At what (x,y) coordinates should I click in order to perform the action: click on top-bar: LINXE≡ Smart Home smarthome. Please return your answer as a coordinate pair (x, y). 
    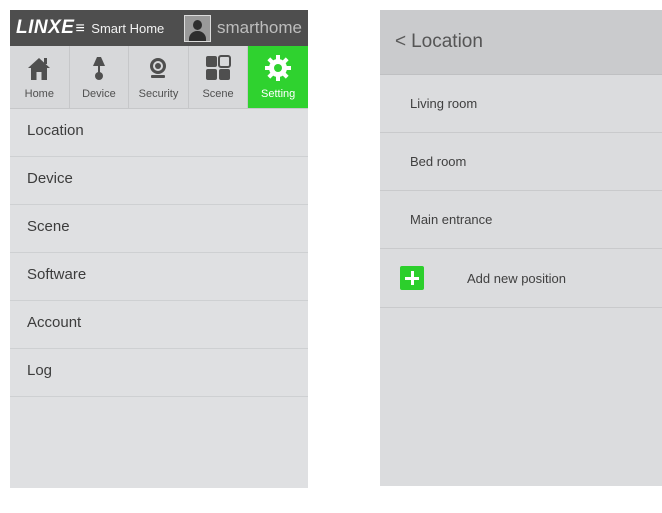
    Looking at the image, I should click on (159, 28).